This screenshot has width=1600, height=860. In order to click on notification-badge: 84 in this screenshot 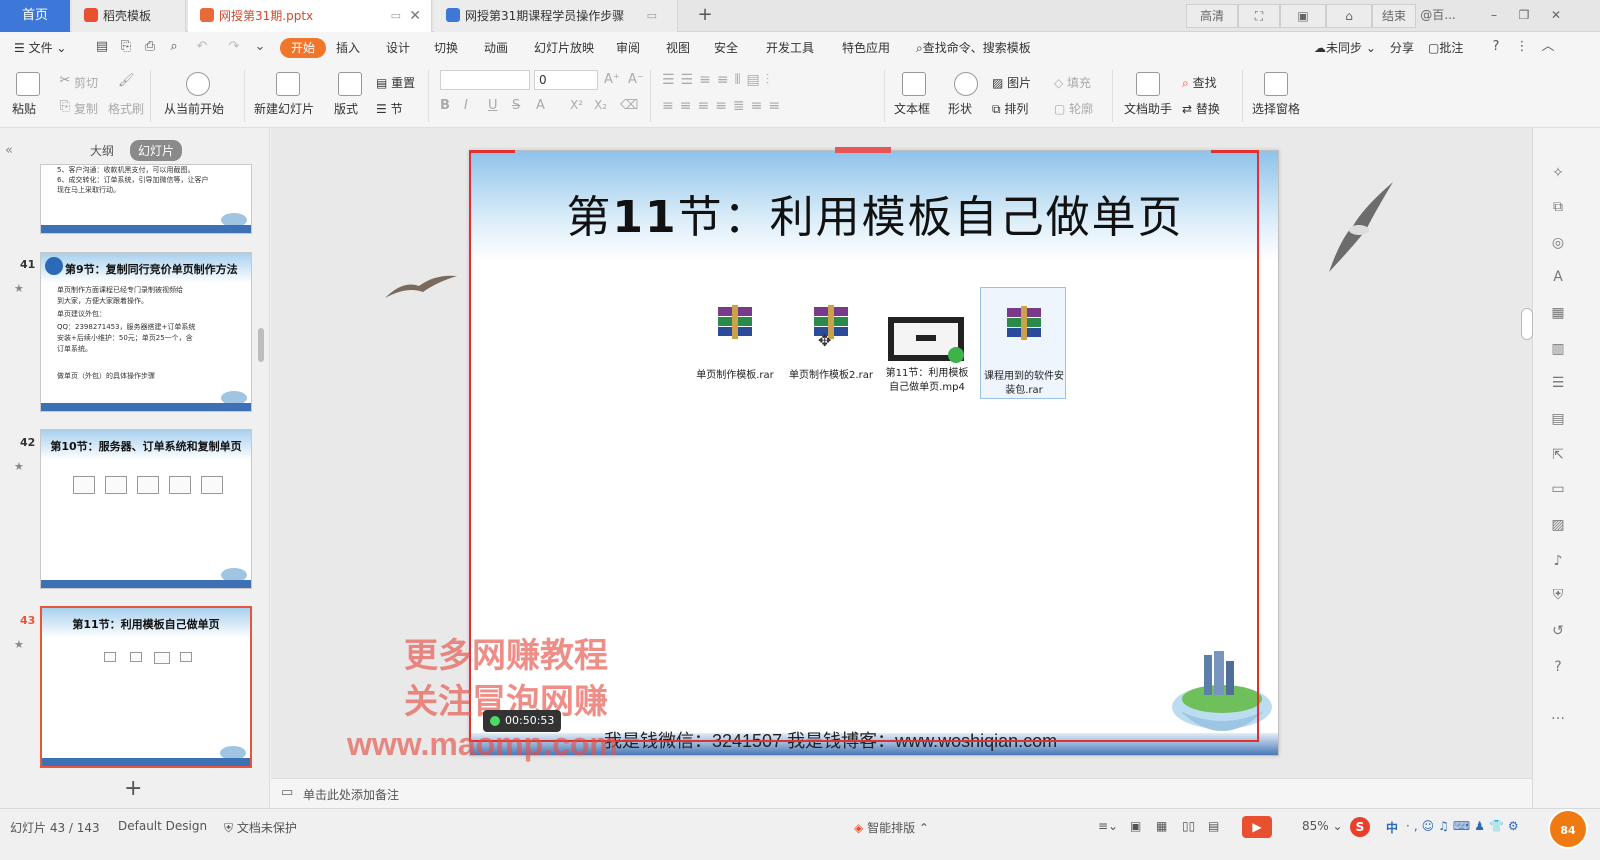, I will do `click(1568, 829)`.